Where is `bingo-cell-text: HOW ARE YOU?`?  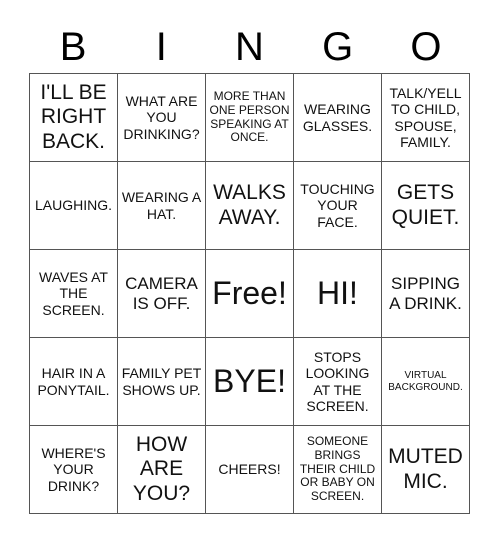
bingo-cell-text: HOW ARE YOU? is located at coordinates (161, 469).